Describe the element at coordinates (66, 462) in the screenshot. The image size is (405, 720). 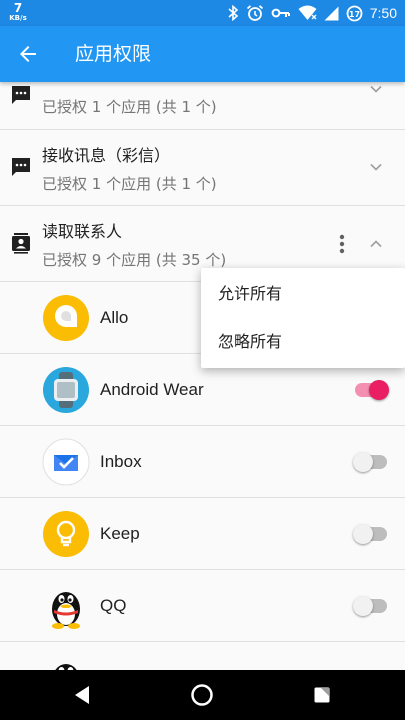
I see `inbox-icon` at that location.